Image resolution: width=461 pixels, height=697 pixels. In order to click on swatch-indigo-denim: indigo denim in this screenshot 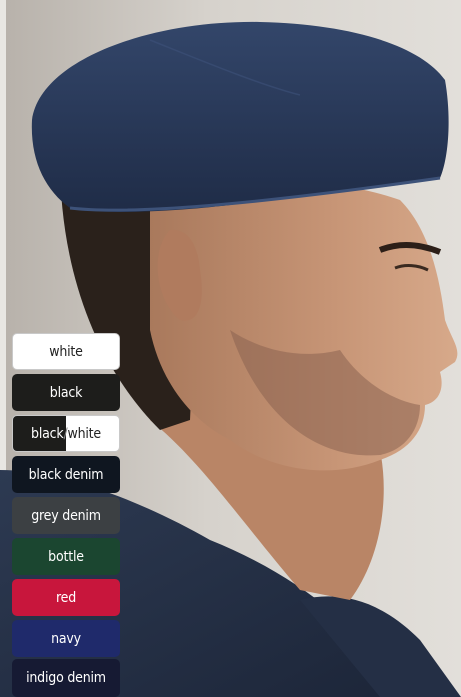, I will do `click(66, 678)`.